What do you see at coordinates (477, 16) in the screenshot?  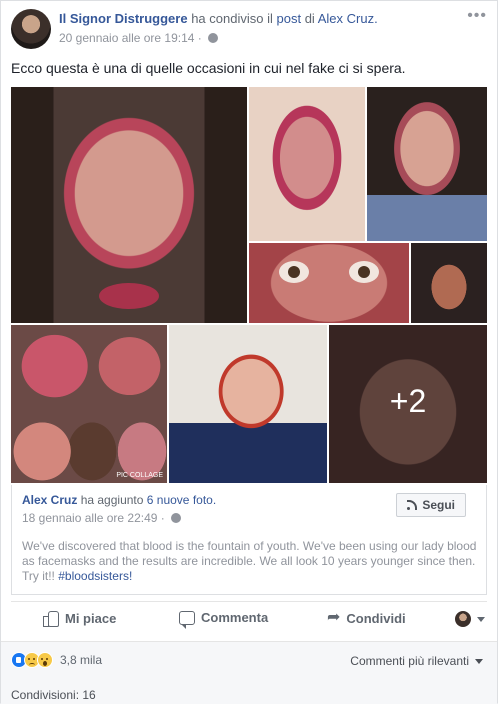 I see `more-options-icon: •••` at bounding box center [477, 16].